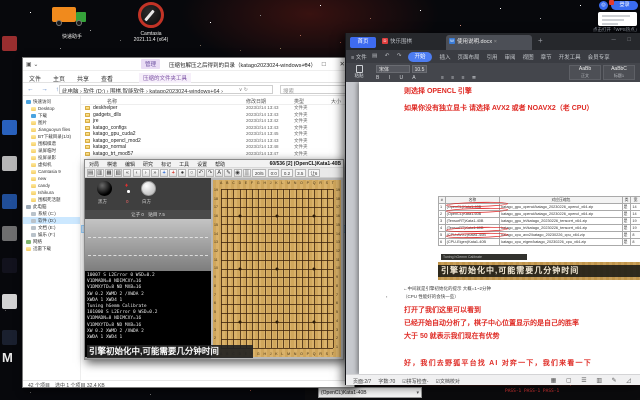  Describe the element at coordinates (51, 192) in the screenshot. I see `sidebar-item-Ishikura: Ishikura` at that location.